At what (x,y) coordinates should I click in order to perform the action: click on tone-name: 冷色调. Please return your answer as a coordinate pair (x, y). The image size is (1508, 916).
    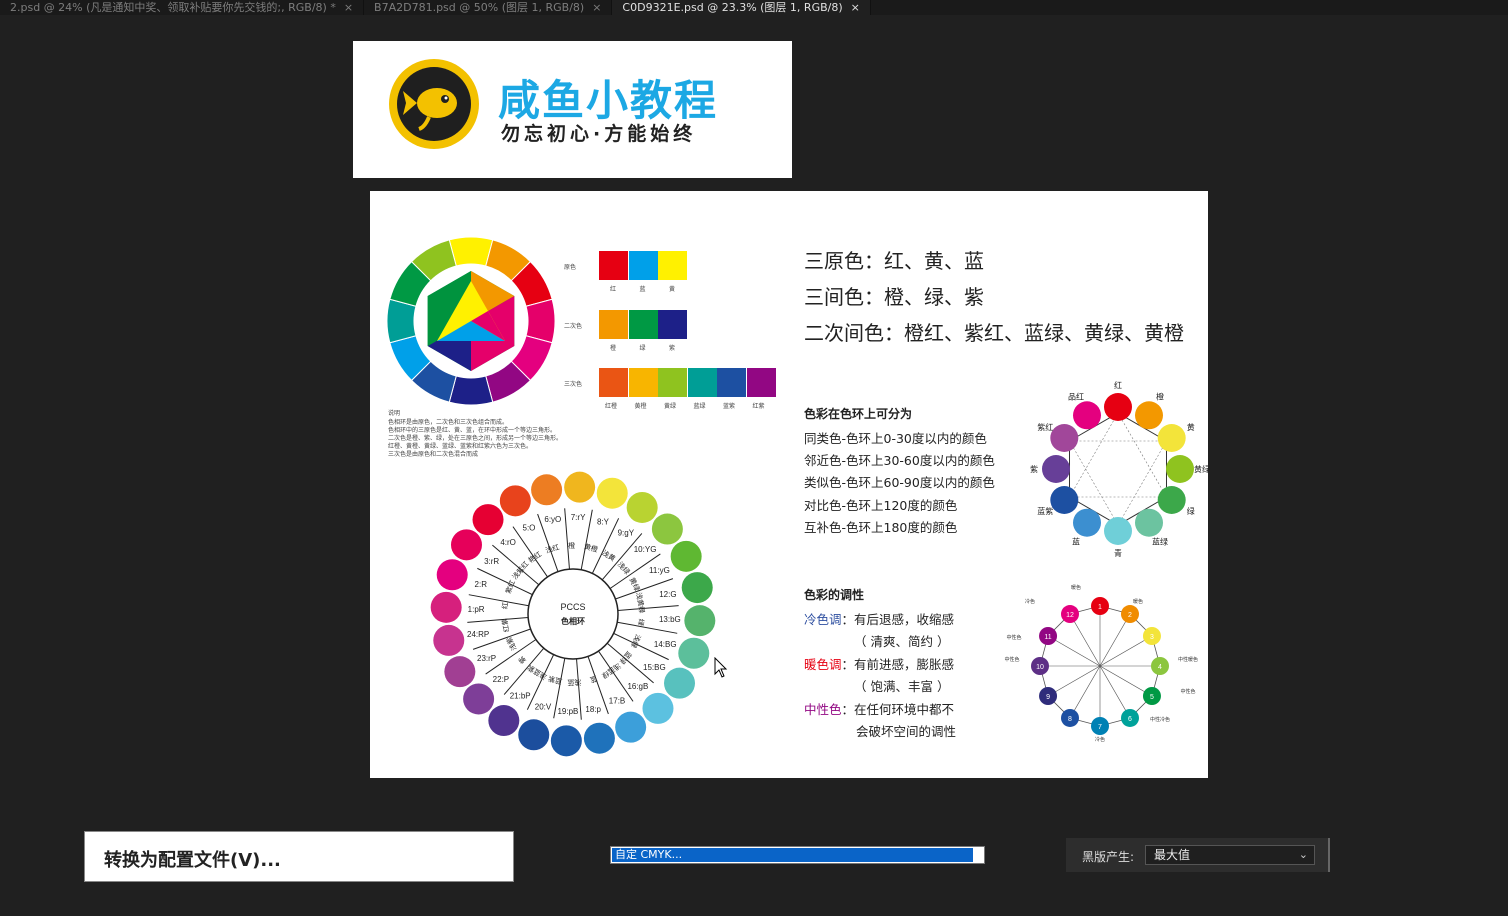
    Looking at the image, I should click on (823, 619).